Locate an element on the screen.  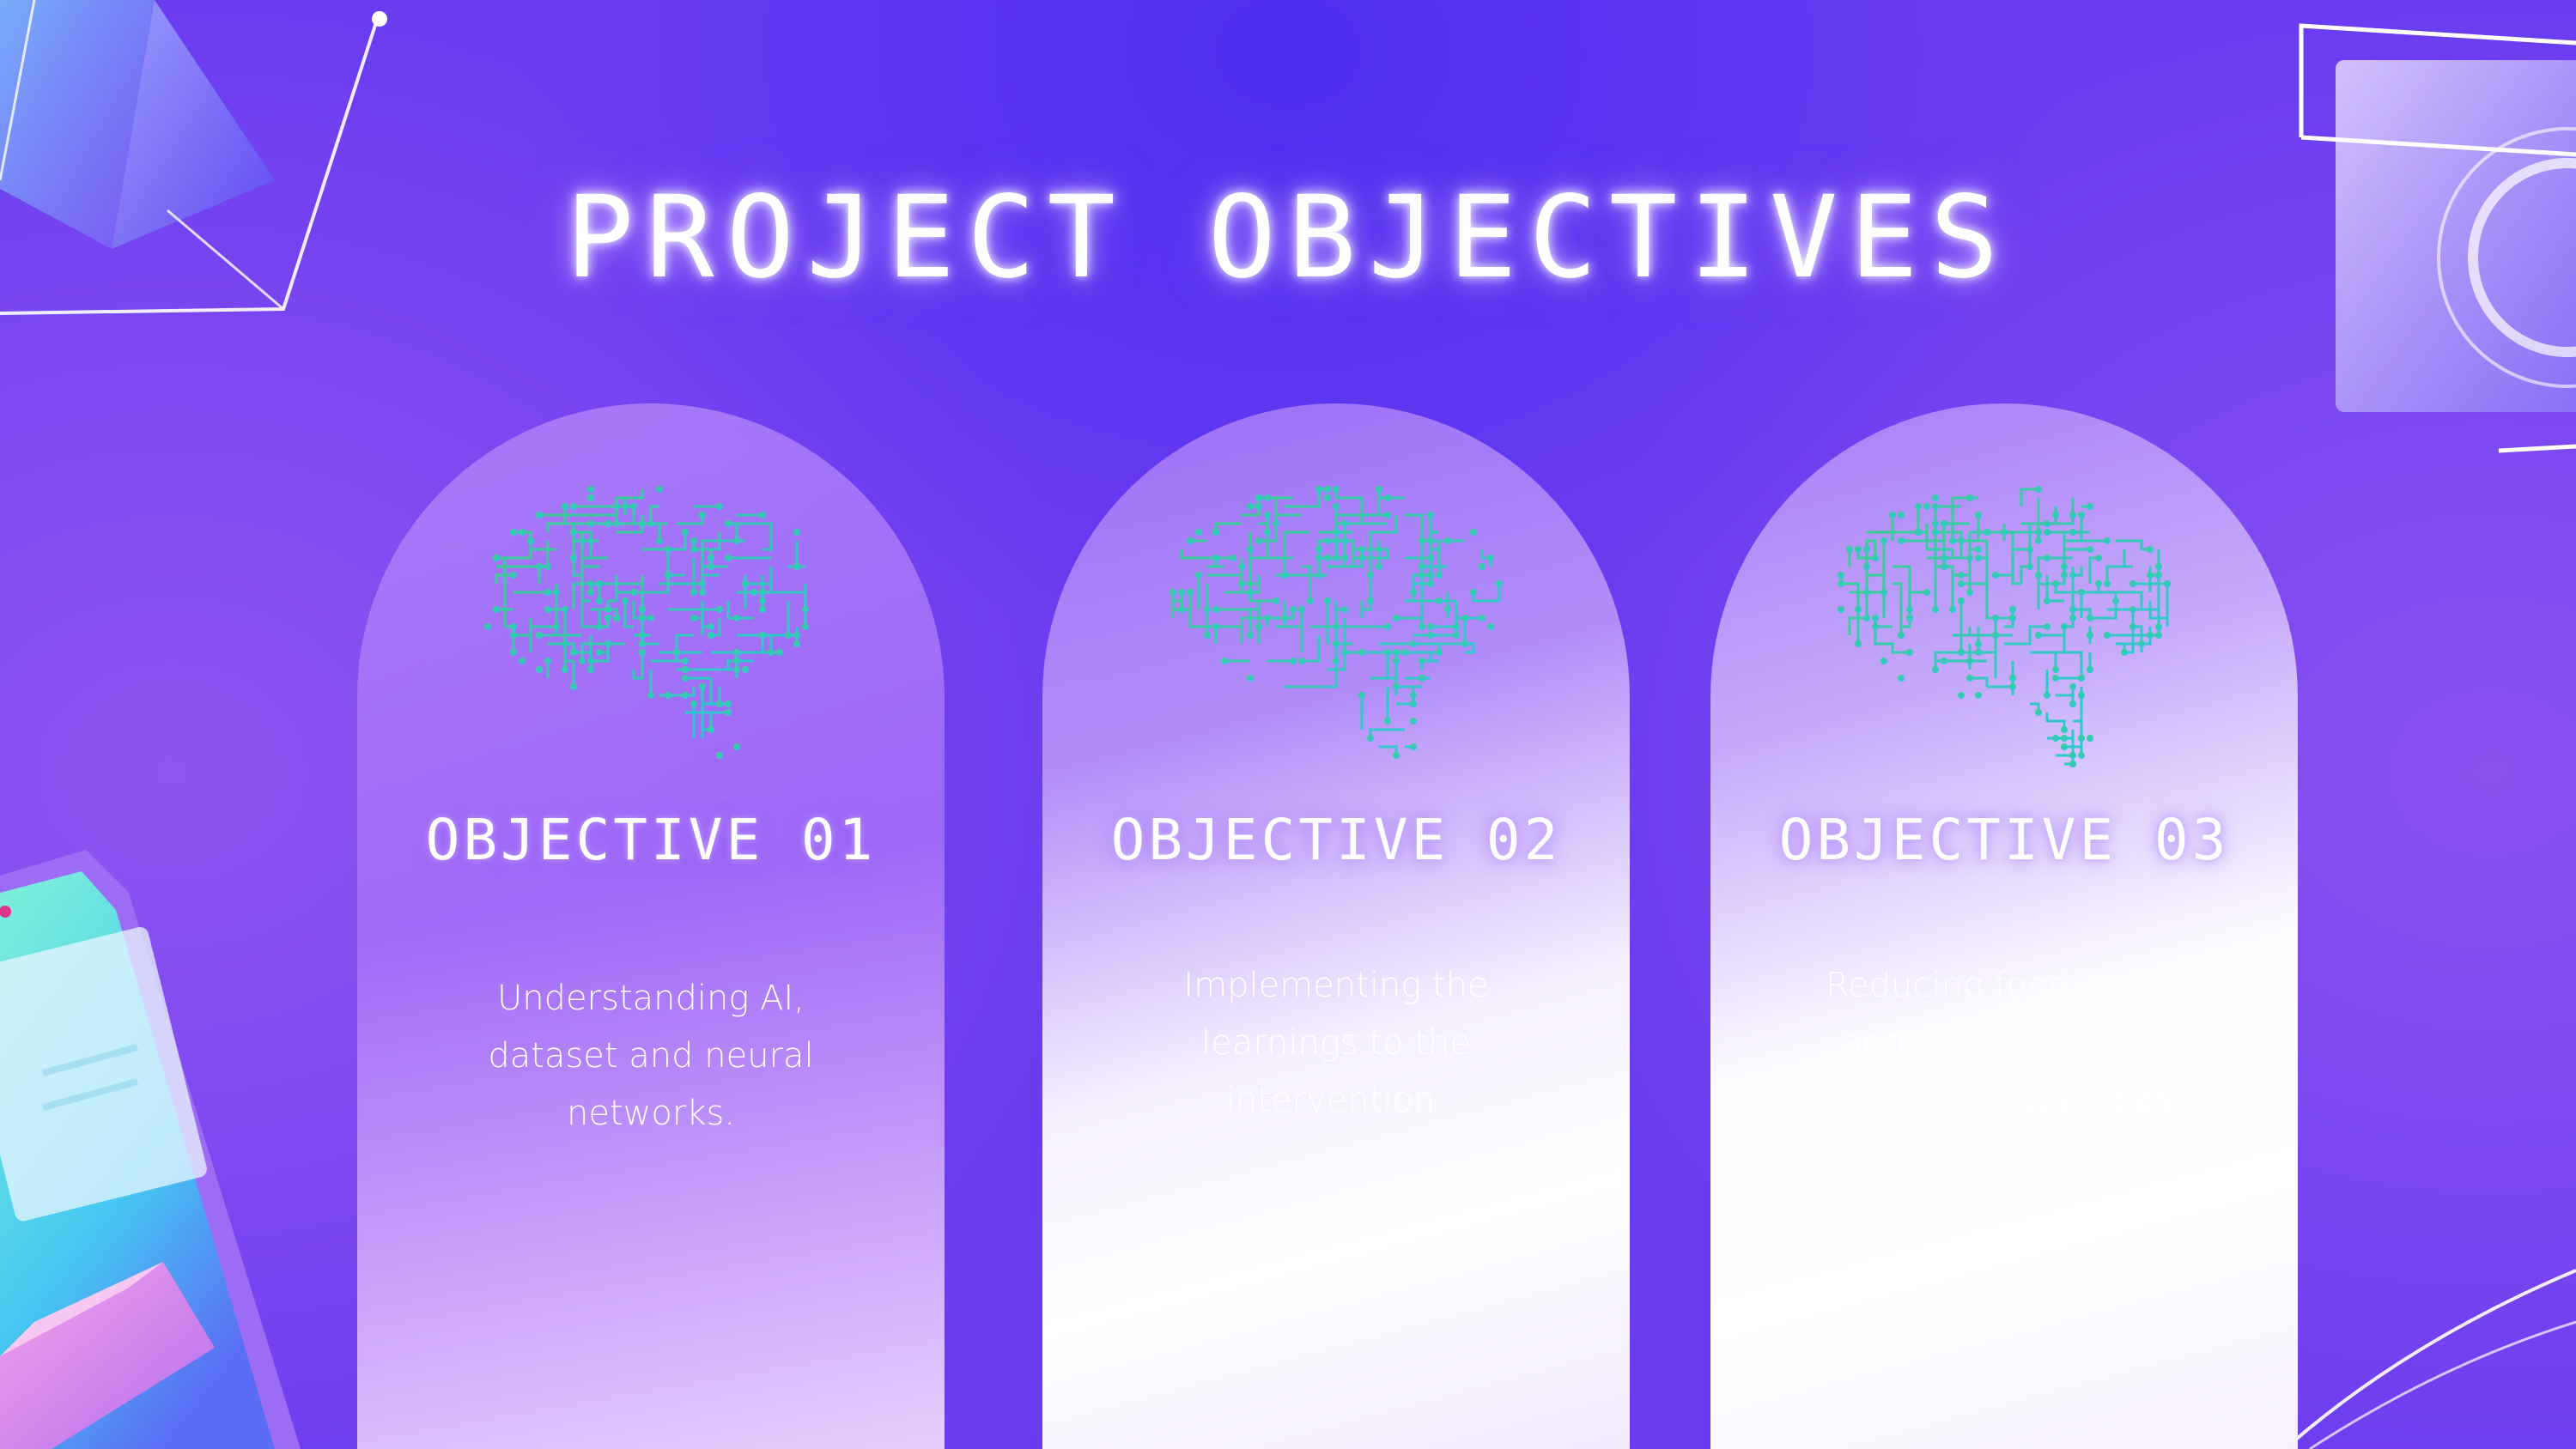
phone-decoration is located at coordinates (150, 1149).